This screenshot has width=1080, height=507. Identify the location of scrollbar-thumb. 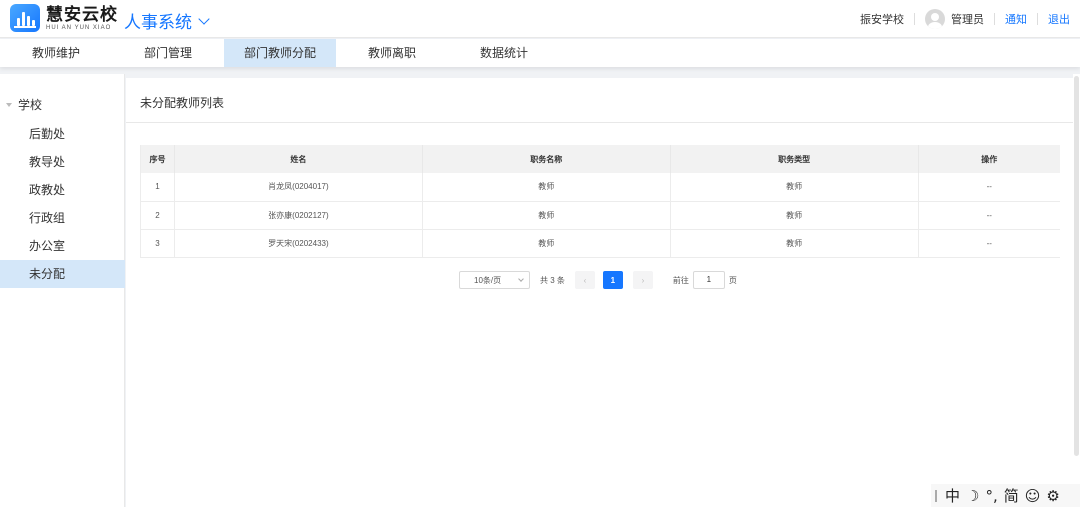
(1076, 266).